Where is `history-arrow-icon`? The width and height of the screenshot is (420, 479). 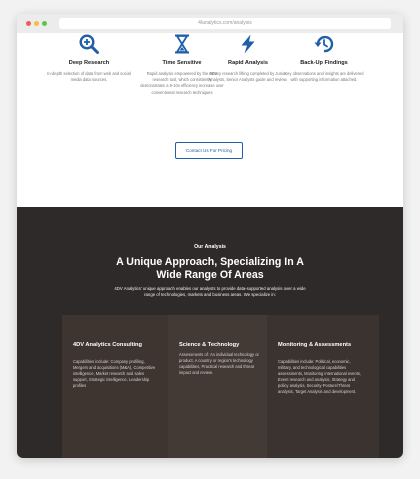 history-arrow-icon is located at coordinates (324, 44).